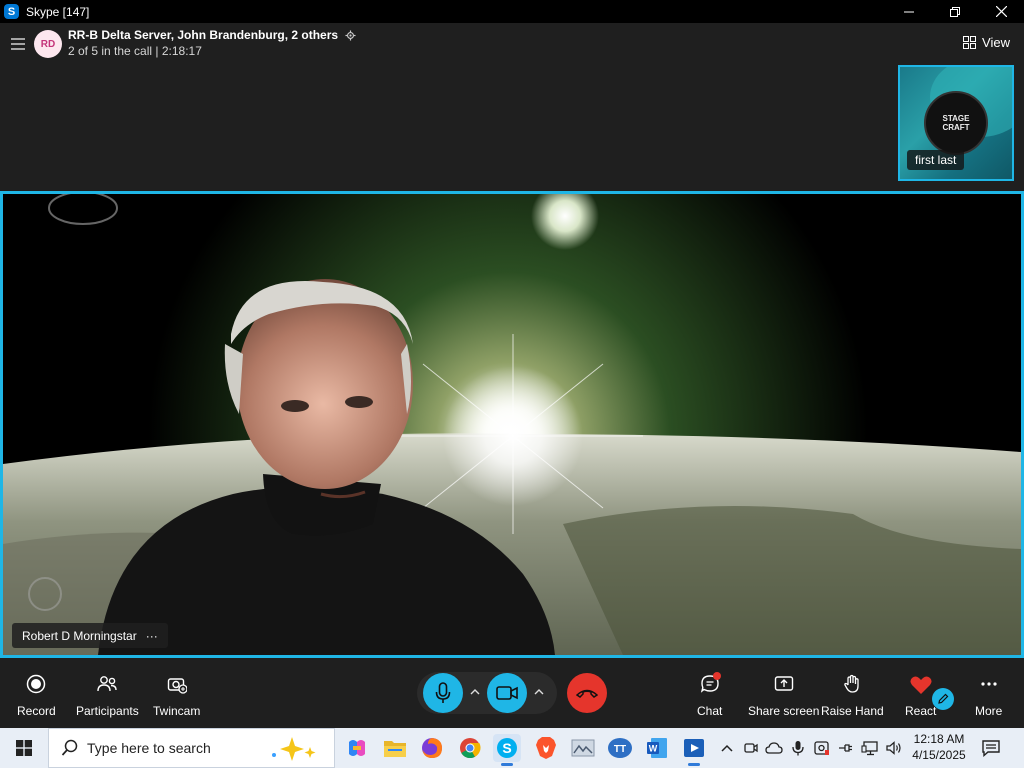 Image resolution: width=1024 pixels, height=768 pixels. Describe the element at coordinates (107, 696) in the screenshot. I see `participants-button: Participants` at that location.